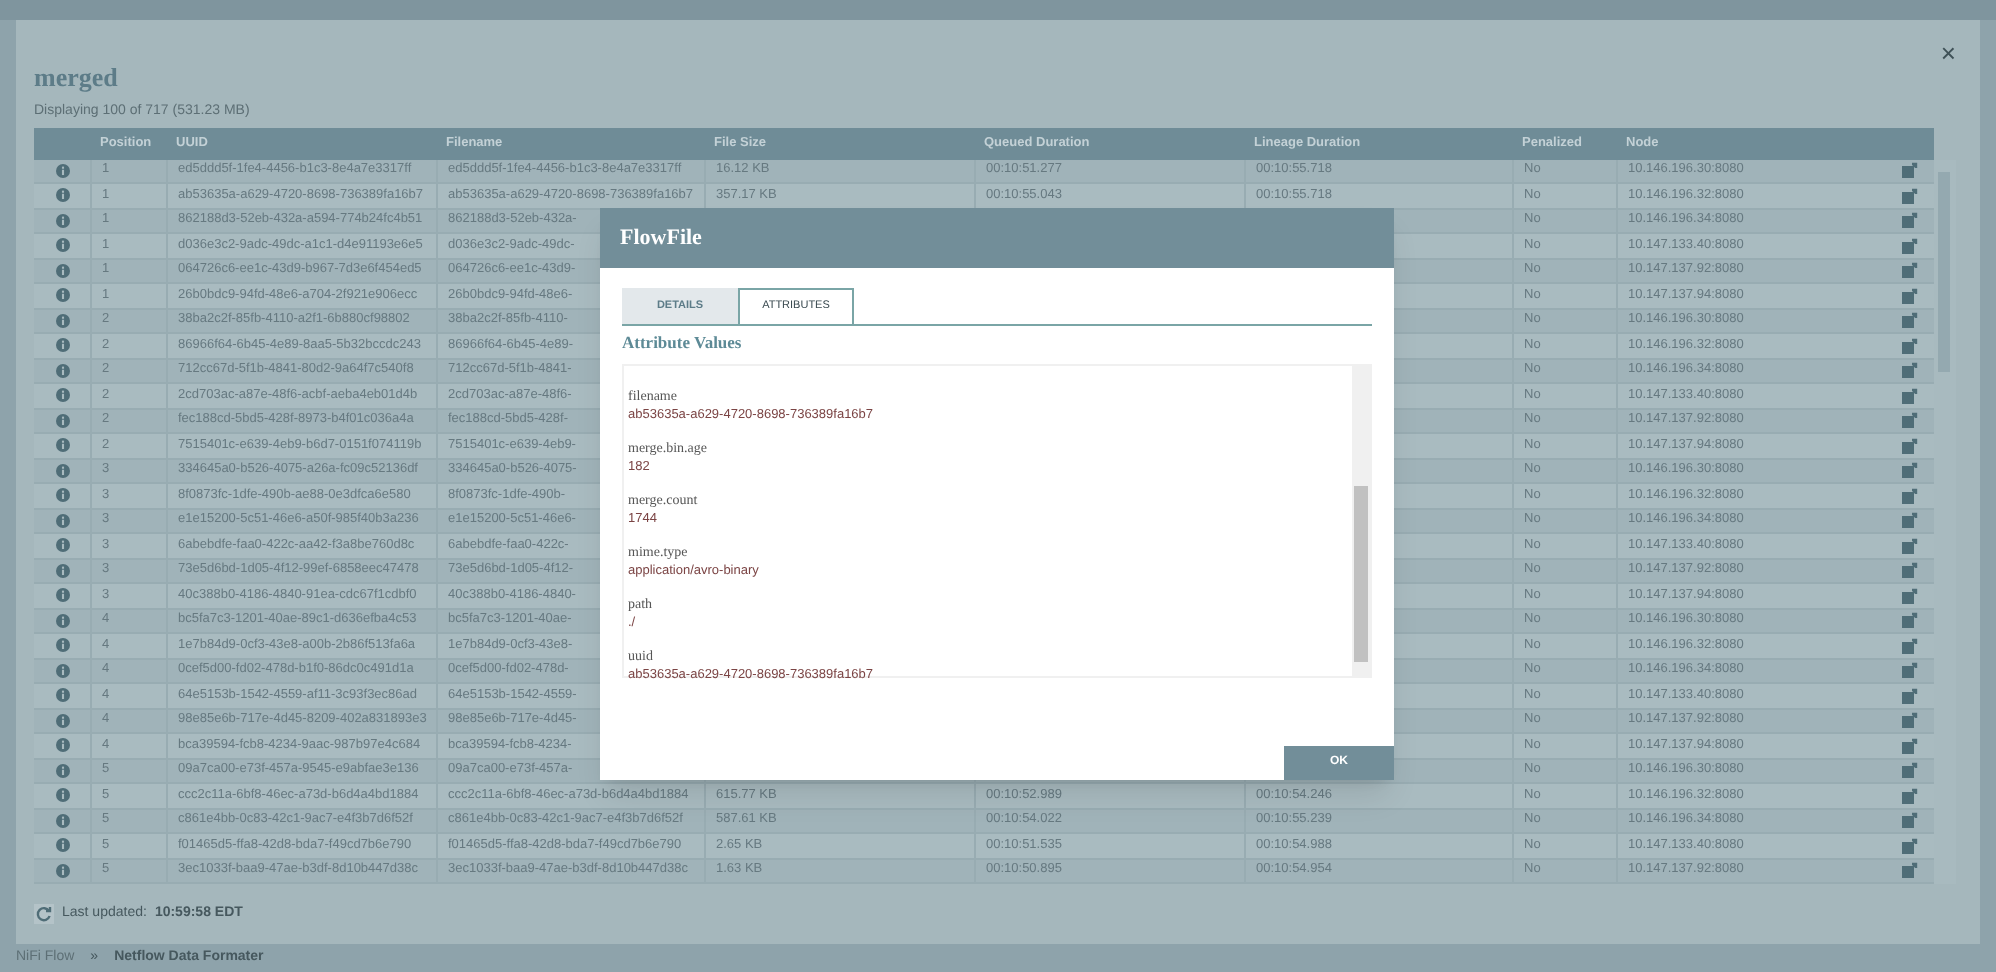 This screenshot has height=972, width=1996. Describe the element at coordinates (44, 914) in the screenshot. I see `refresh-icon` at that location.